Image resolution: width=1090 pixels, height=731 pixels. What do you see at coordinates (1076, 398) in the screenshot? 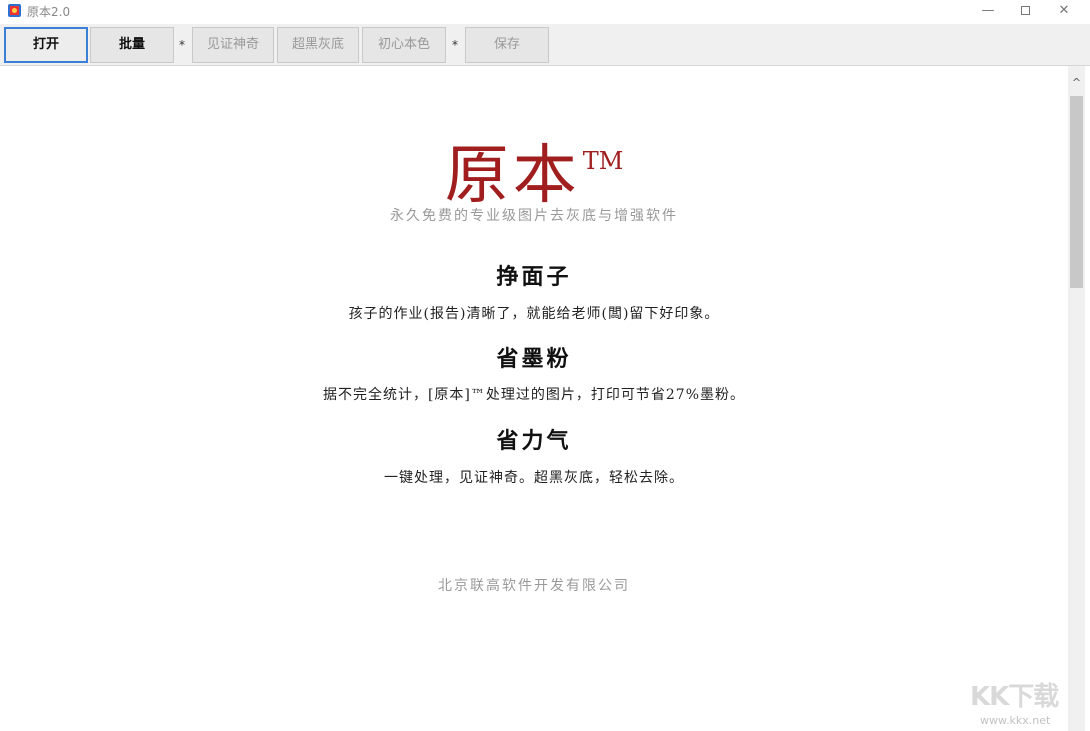
I see `vertical-scrollbar: ^` at bounding box center [1076, 398].